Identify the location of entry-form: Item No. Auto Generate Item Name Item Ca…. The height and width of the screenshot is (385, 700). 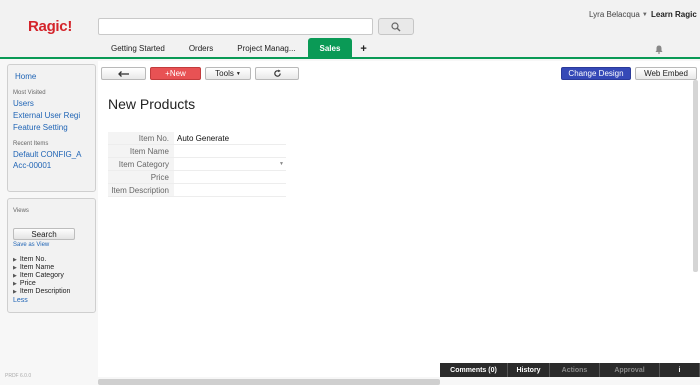
(197, 164).